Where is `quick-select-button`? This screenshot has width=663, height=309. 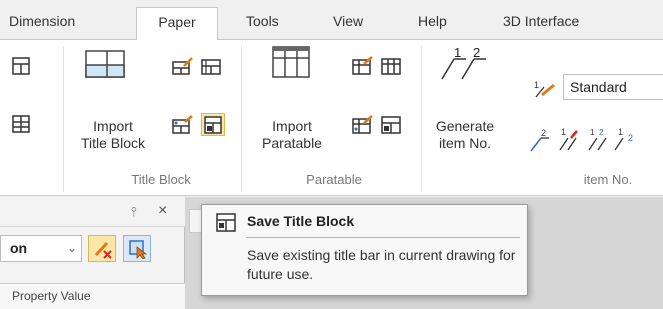 quick-select-button is located at coordinates (137, 248).